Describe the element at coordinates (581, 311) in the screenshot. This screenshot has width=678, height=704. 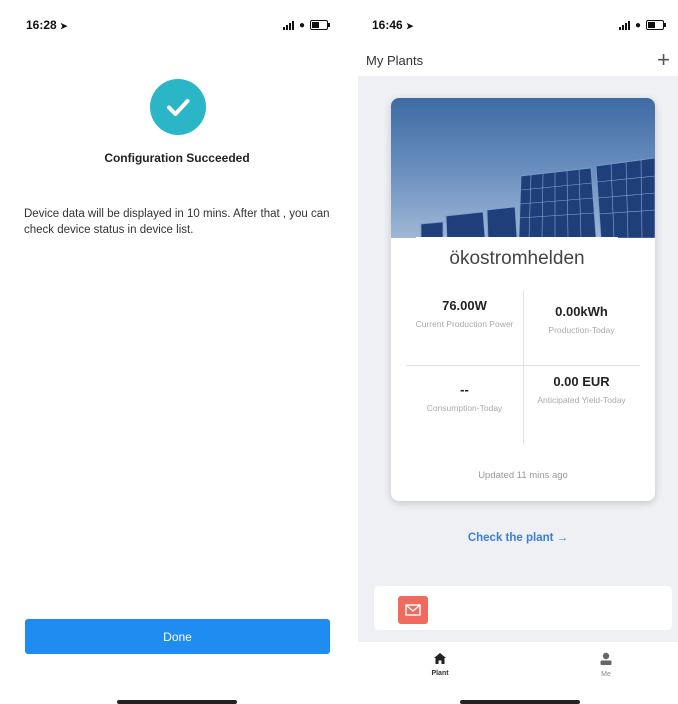
I see `stat-value: 0.00kWh` at that location.